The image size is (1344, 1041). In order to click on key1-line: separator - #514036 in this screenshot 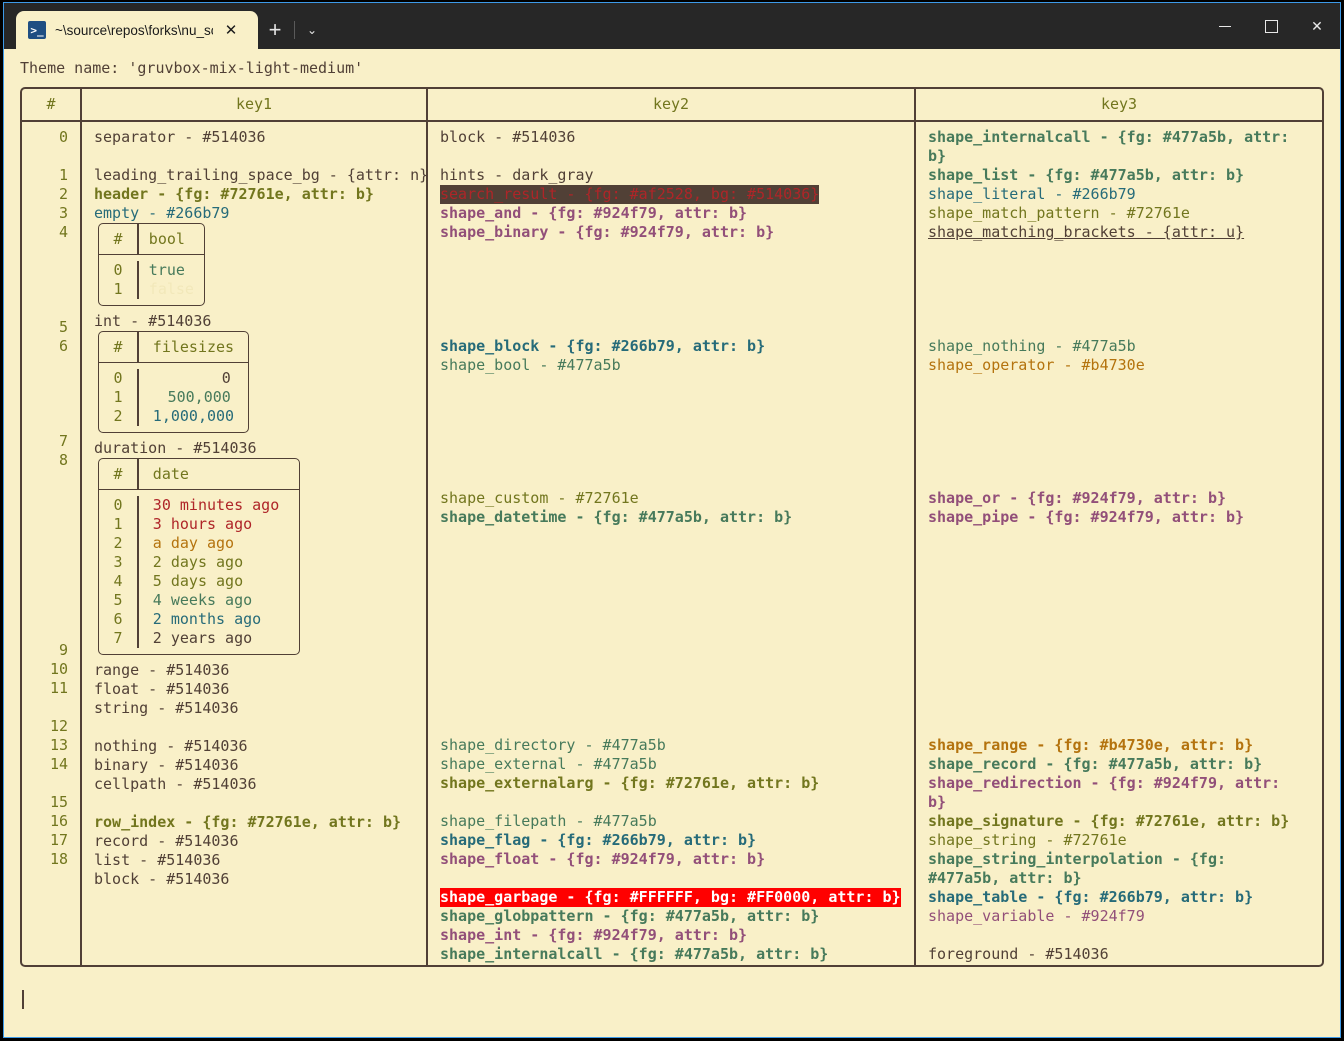, I will do `click(180, 137)`.